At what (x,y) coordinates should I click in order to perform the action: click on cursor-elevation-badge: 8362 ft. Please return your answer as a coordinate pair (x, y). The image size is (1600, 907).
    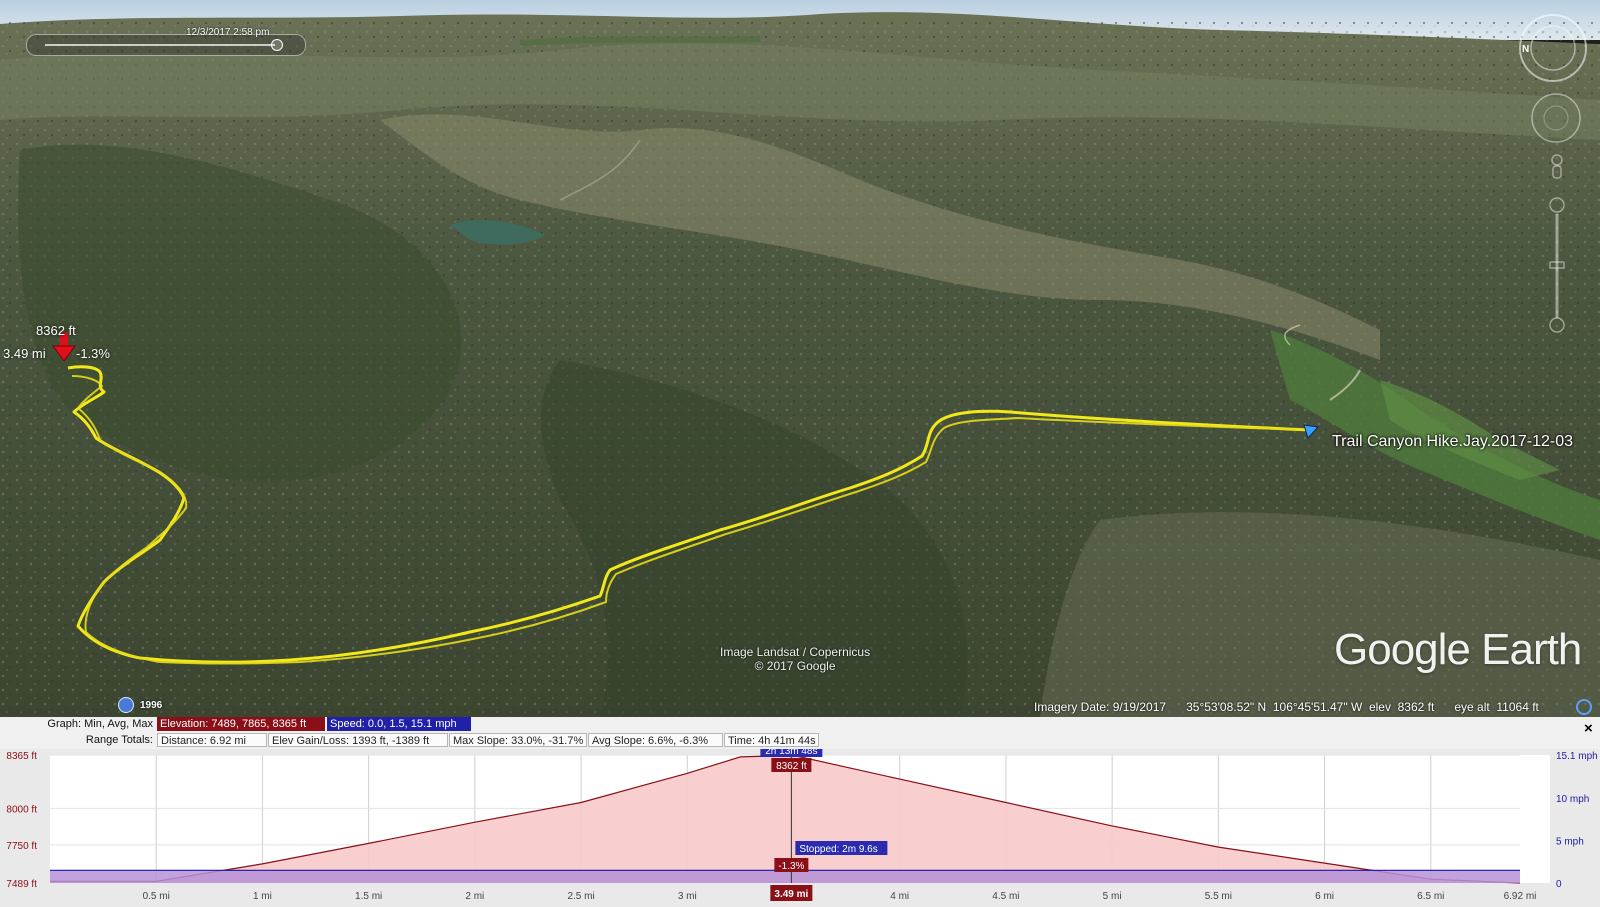
    Looking at the image, I should click on (791, 765).